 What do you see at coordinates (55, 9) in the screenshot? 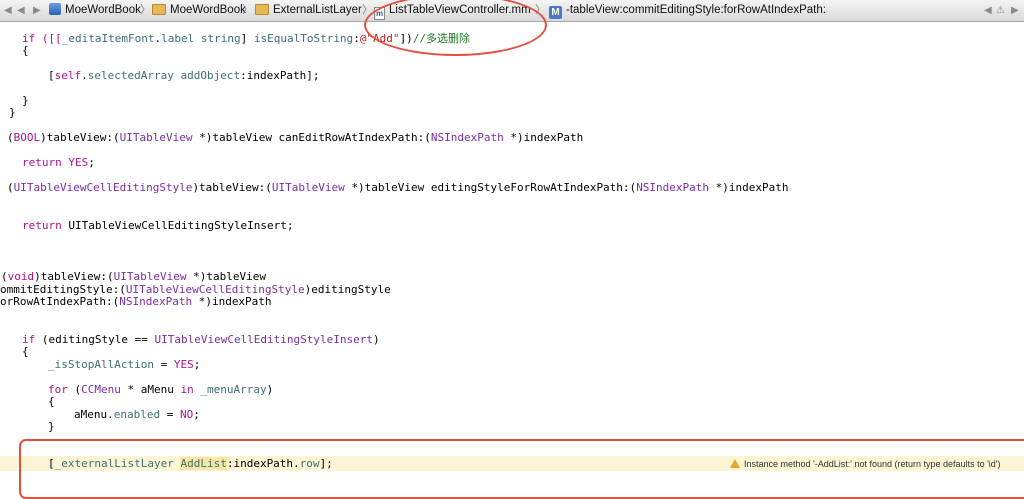
I see `project-icon` at bounding box center [55, 9].